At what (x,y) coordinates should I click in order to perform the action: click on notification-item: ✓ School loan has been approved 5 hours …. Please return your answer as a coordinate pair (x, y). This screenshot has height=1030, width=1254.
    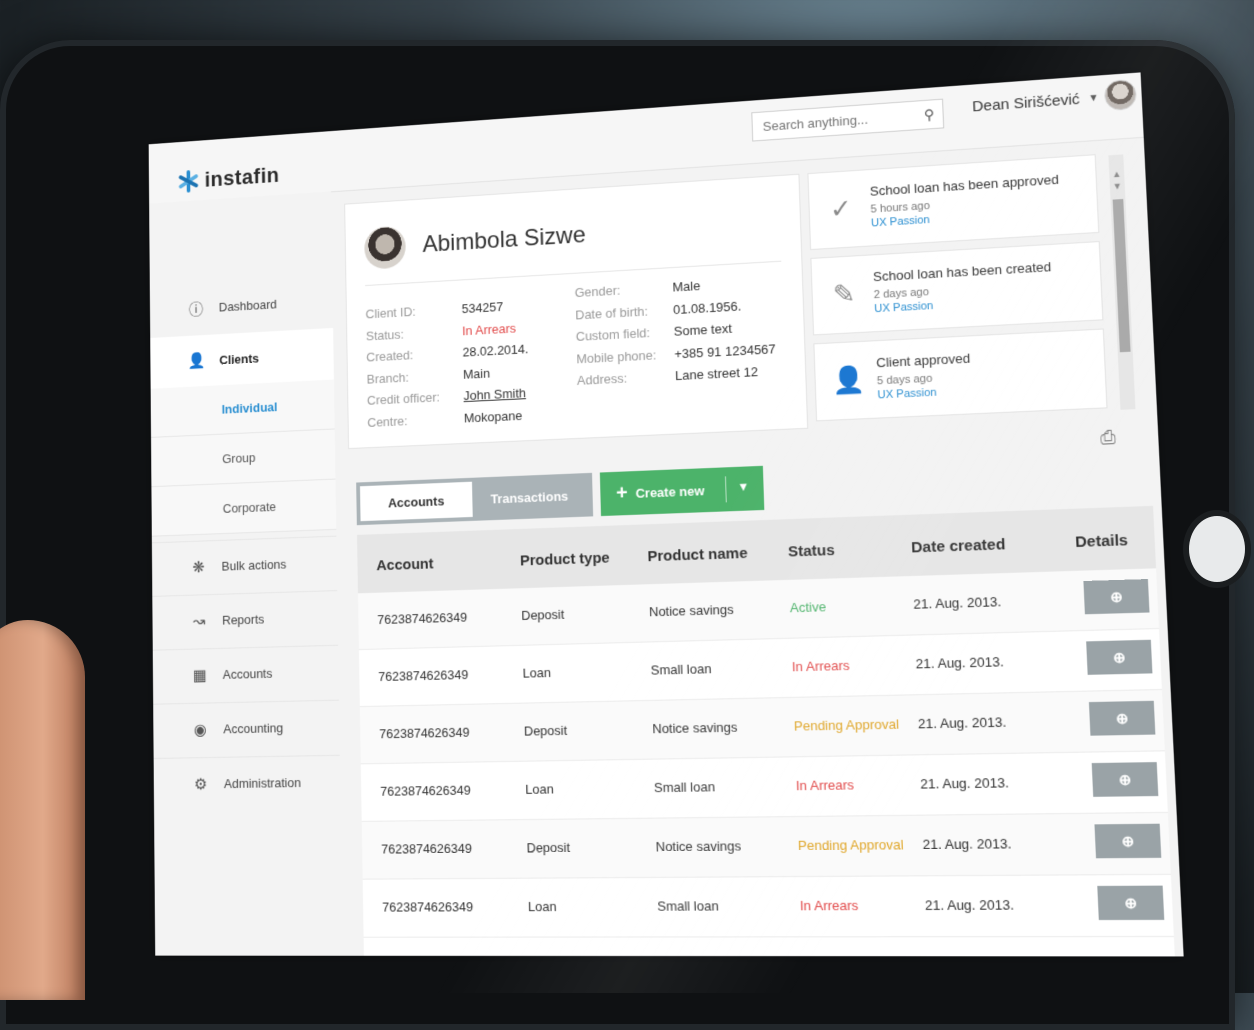
    Looking at the image, I should click on (953, 202).